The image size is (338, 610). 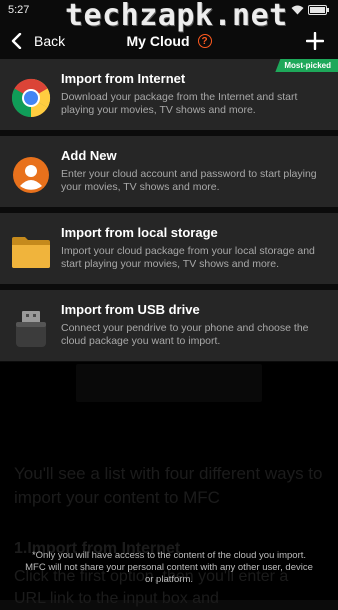 I want to click on option-title: Import from Internet, so click(x=123, y=78).